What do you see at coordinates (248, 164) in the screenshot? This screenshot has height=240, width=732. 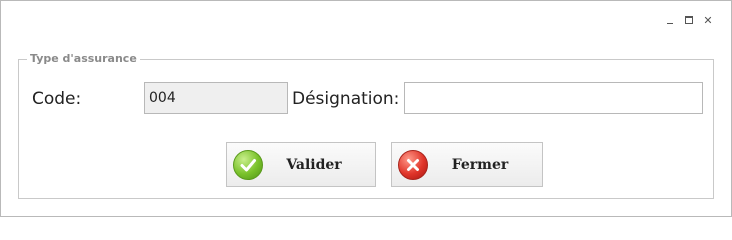 I see `checkmark-icon` at bounding box center [248, 164].